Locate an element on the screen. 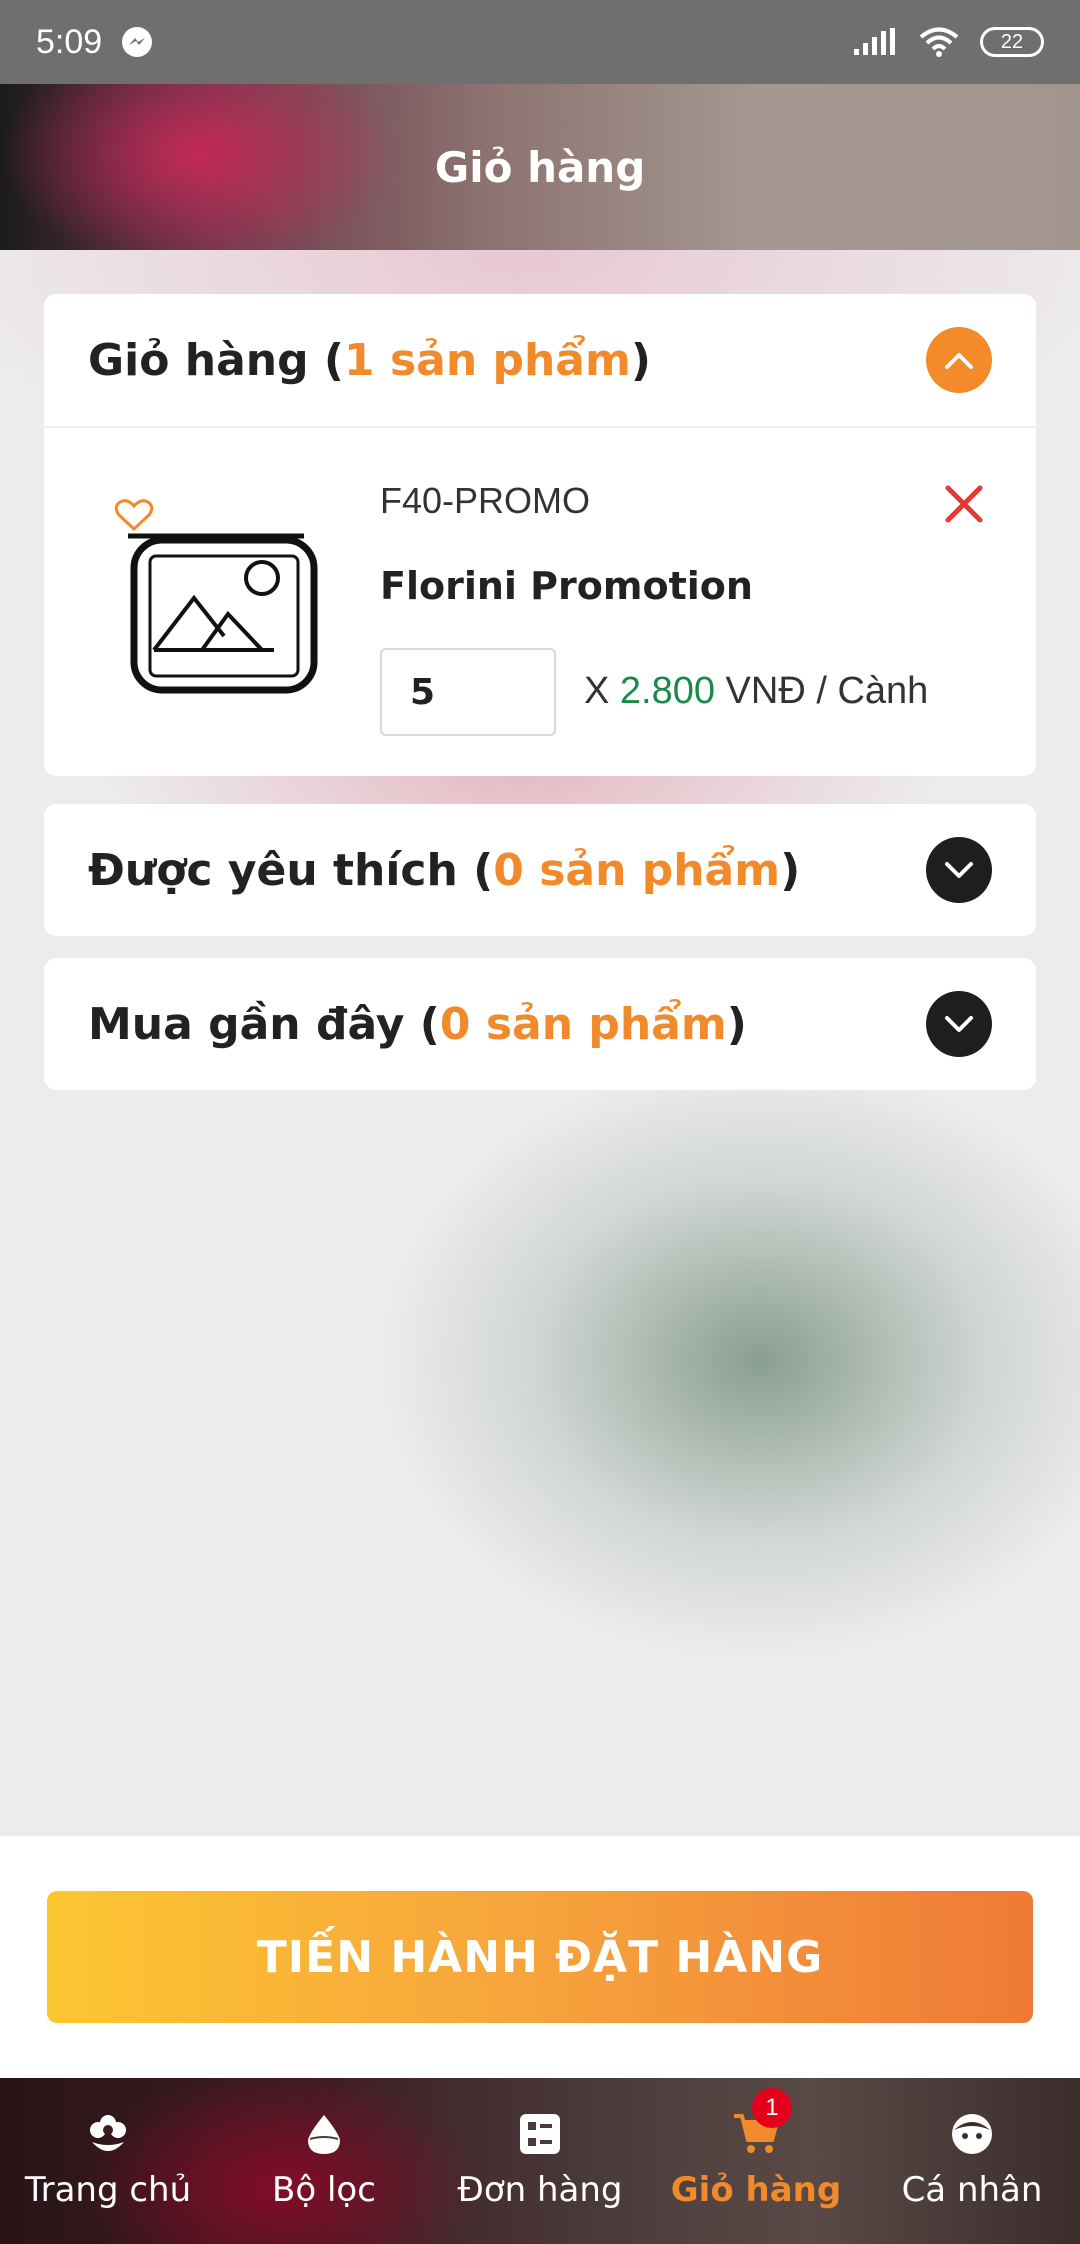 This screenshot has width=1080, height=2244. recent-card: Mua gần đây (0 sản phẩm) is located at coordinates (540, 1024).